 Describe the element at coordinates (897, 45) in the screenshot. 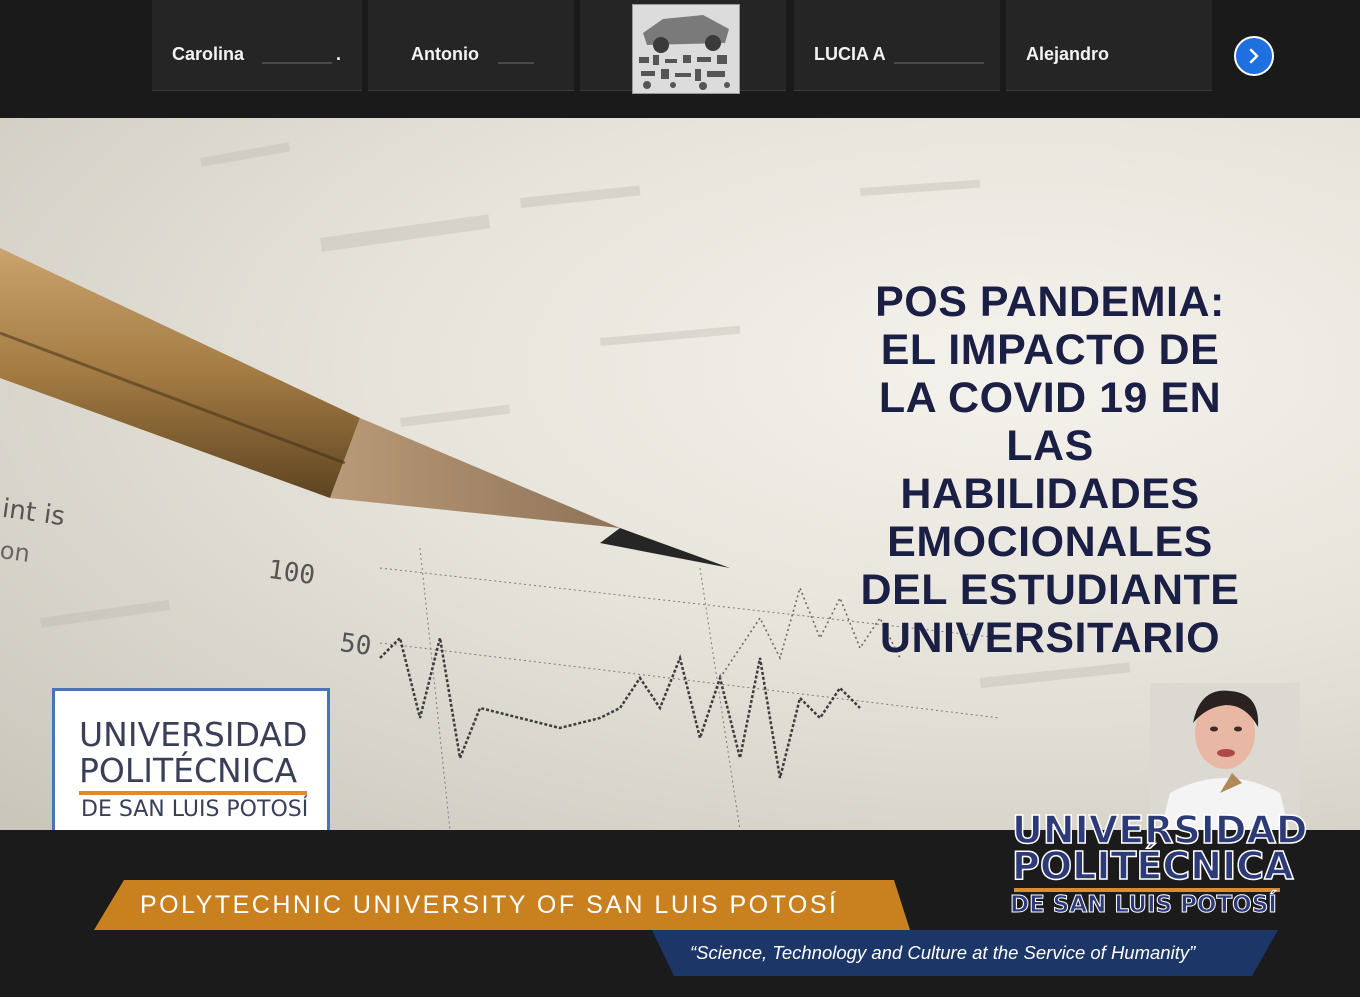

I see `participant-tile-lucia: LUCIA A` at that location.